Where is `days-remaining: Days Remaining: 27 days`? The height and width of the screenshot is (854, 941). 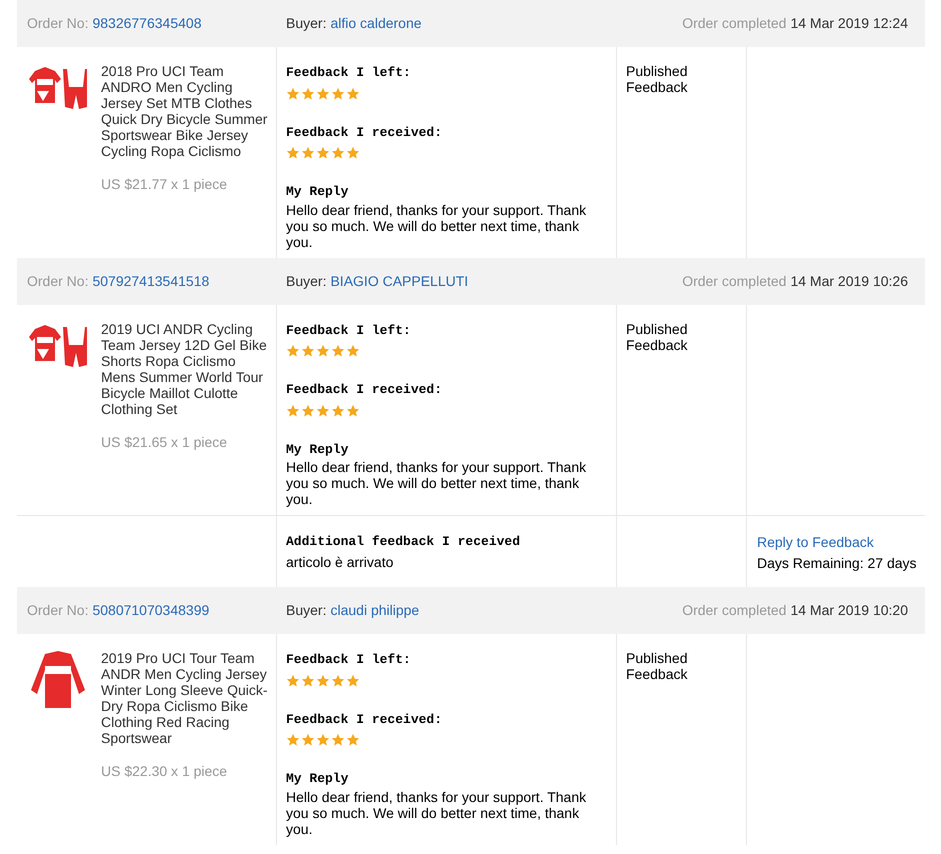
days-remaining: Days Remaining: 27 days is located at coordinates (837, 563).